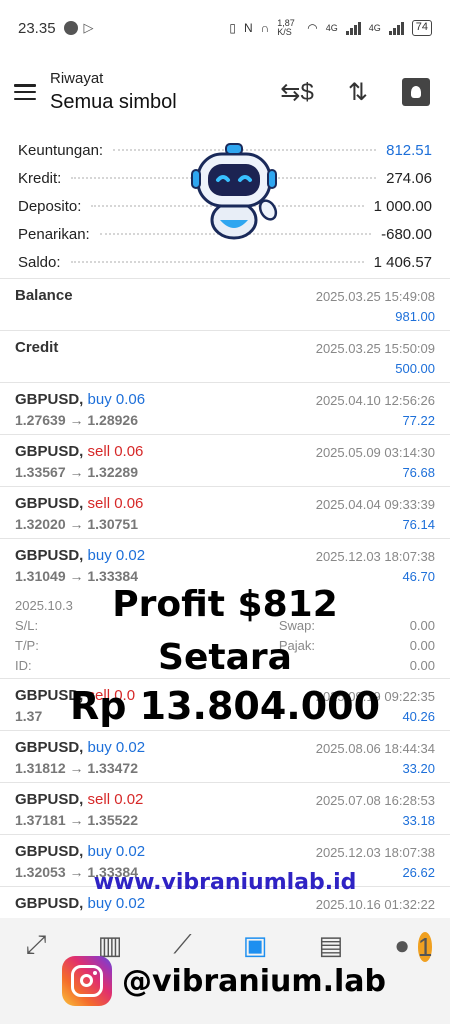  I want to click on entry-date: 2025.10.16 01:32:22, so click(375, 904).